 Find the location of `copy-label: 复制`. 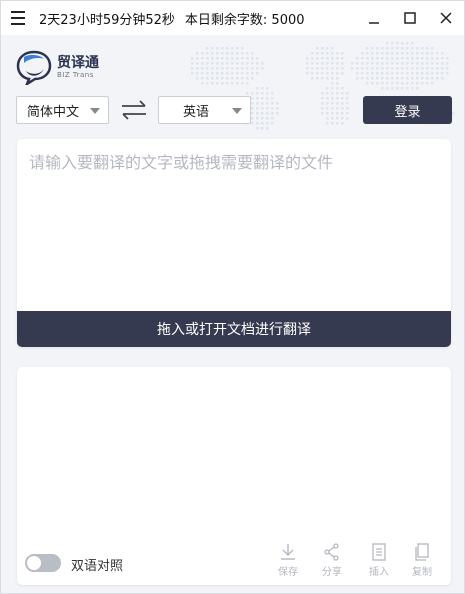

copy-label: 复制 is located at coordinates (422, 572).